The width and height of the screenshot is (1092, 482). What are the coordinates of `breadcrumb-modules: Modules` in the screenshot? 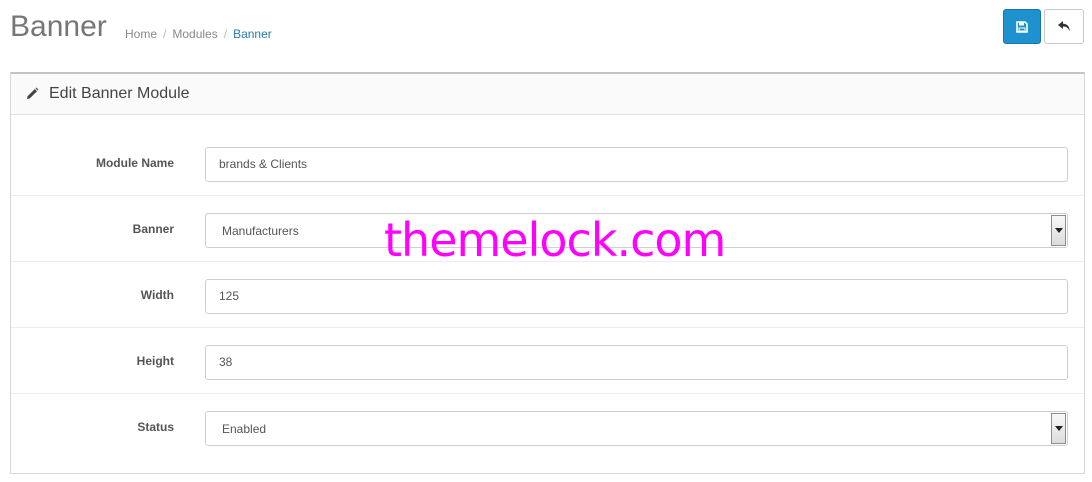 It's located at (194, 34).